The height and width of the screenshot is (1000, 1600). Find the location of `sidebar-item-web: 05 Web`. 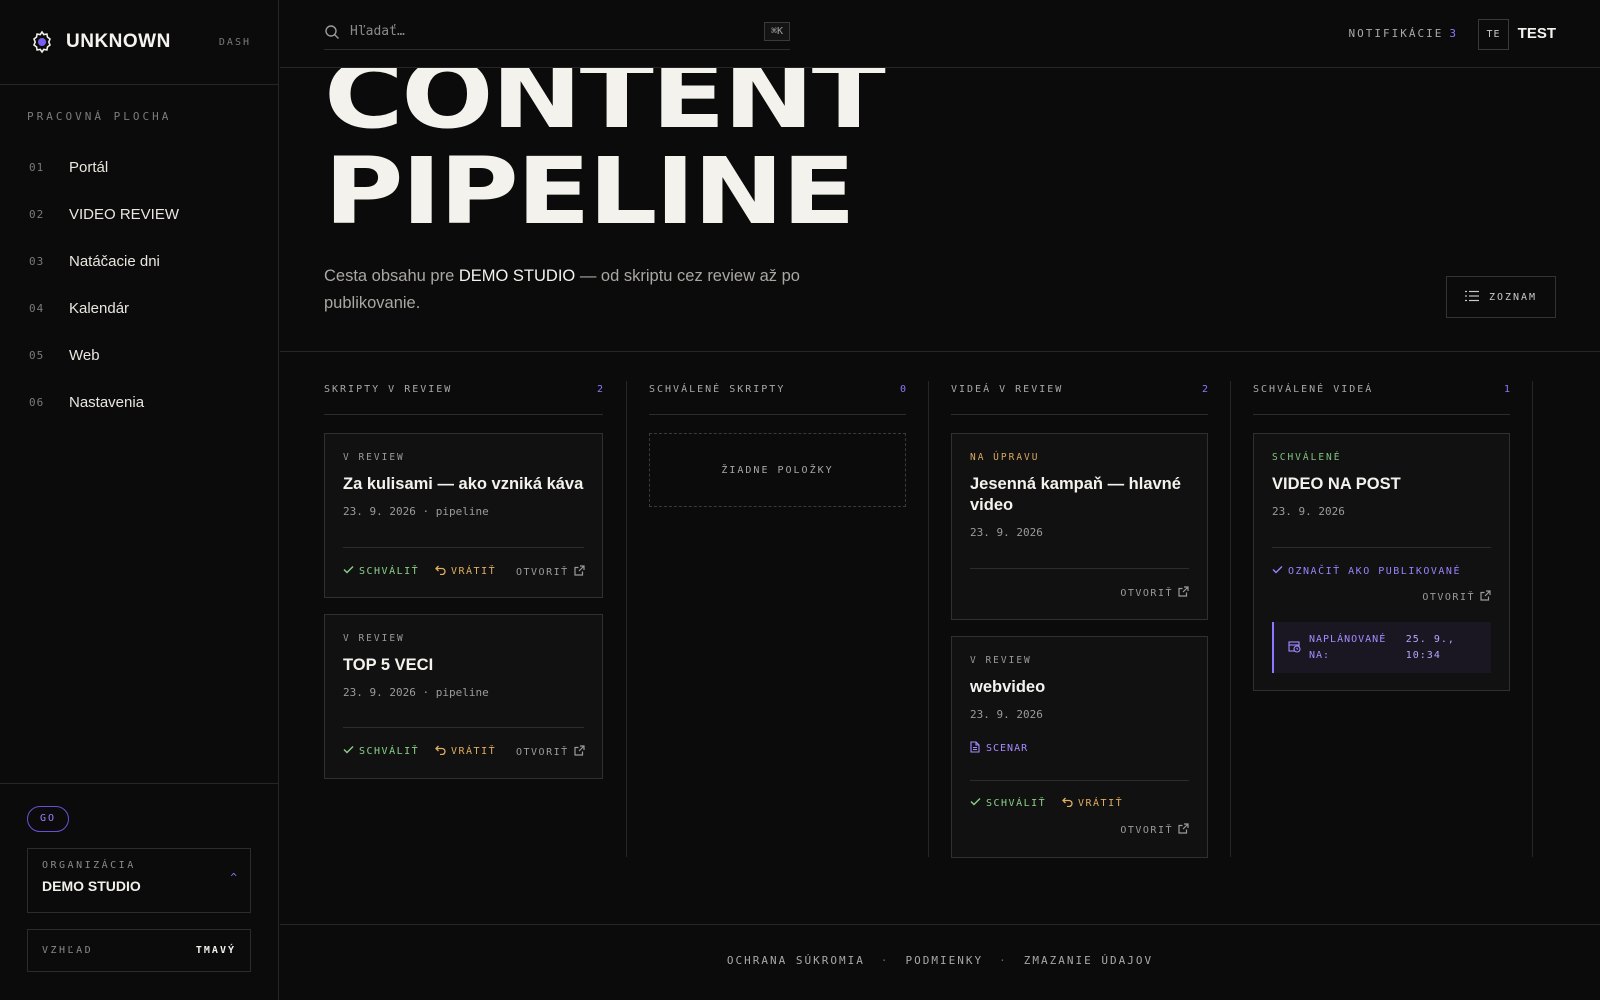

sidebar-item-web: 05 Web is located at coordinates (139, 355).